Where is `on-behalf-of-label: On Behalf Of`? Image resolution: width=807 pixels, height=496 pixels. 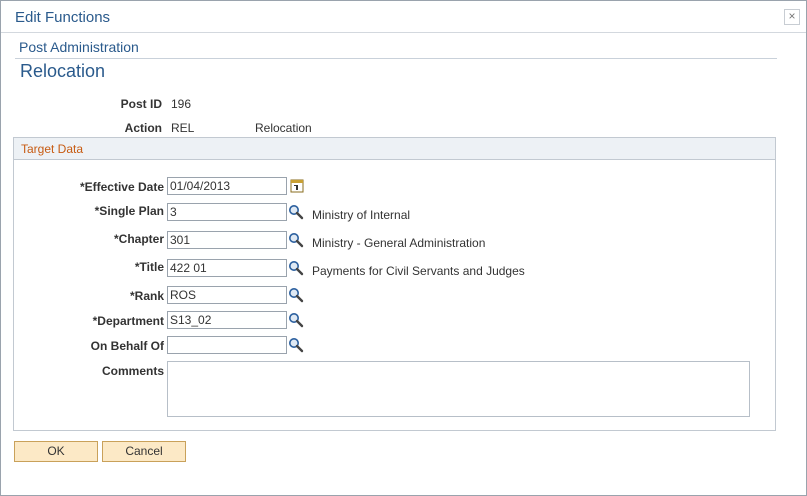 on-behalf-of-label: On Behalf Of is located at coordinates (127, 346).